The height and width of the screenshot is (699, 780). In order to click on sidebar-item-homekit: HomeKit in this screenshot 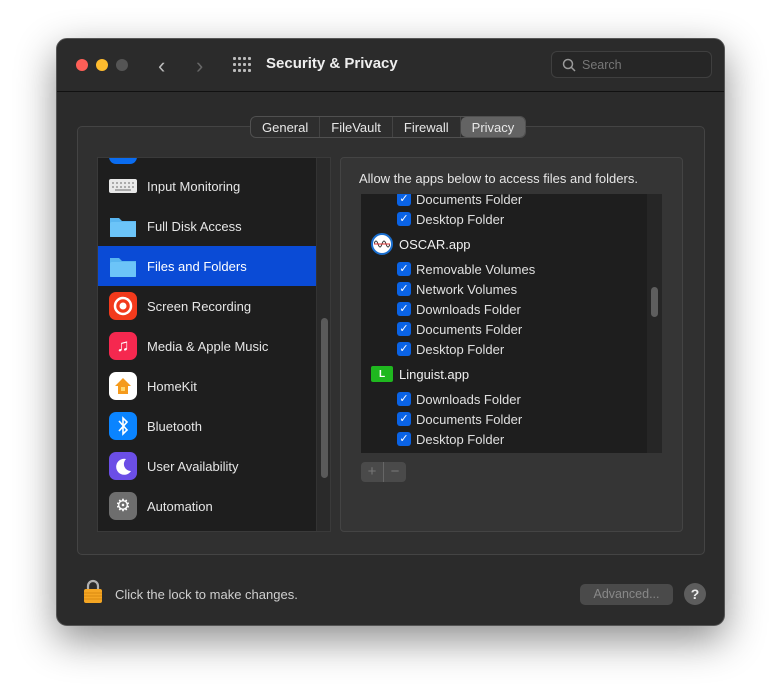, I will do `click(207, 386)`.